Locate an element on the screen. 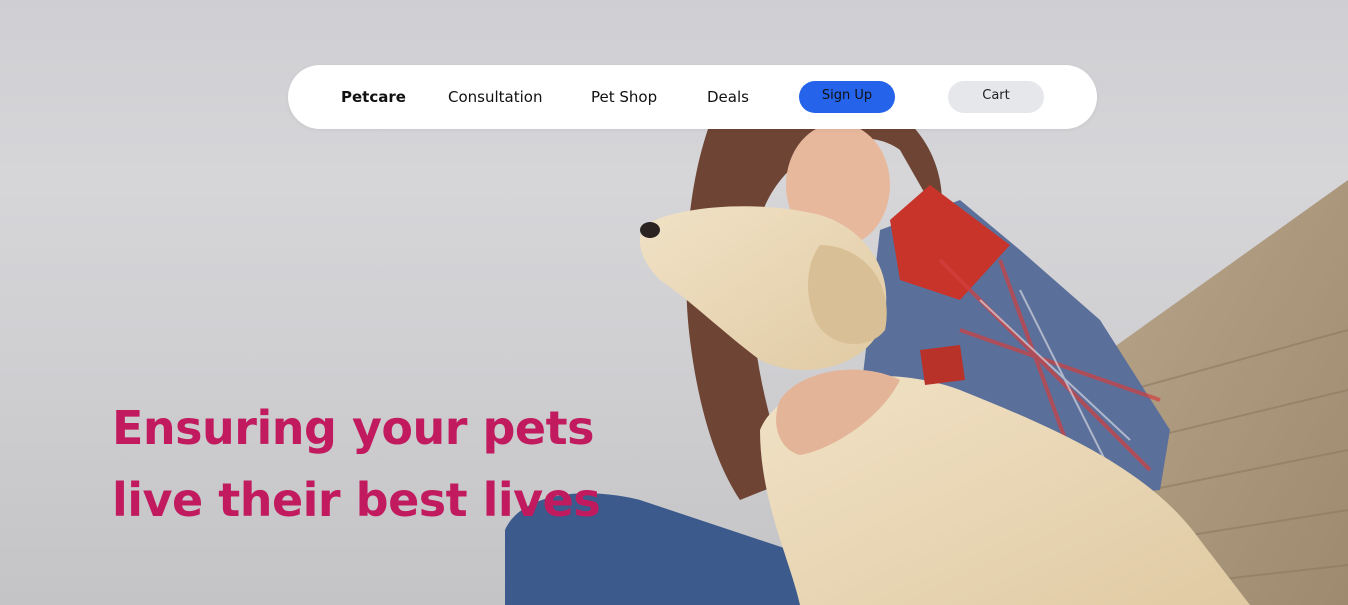 The image size is (1348, 605). hero-headline-line-2: live their best lives is located at coordinates (356, 500).